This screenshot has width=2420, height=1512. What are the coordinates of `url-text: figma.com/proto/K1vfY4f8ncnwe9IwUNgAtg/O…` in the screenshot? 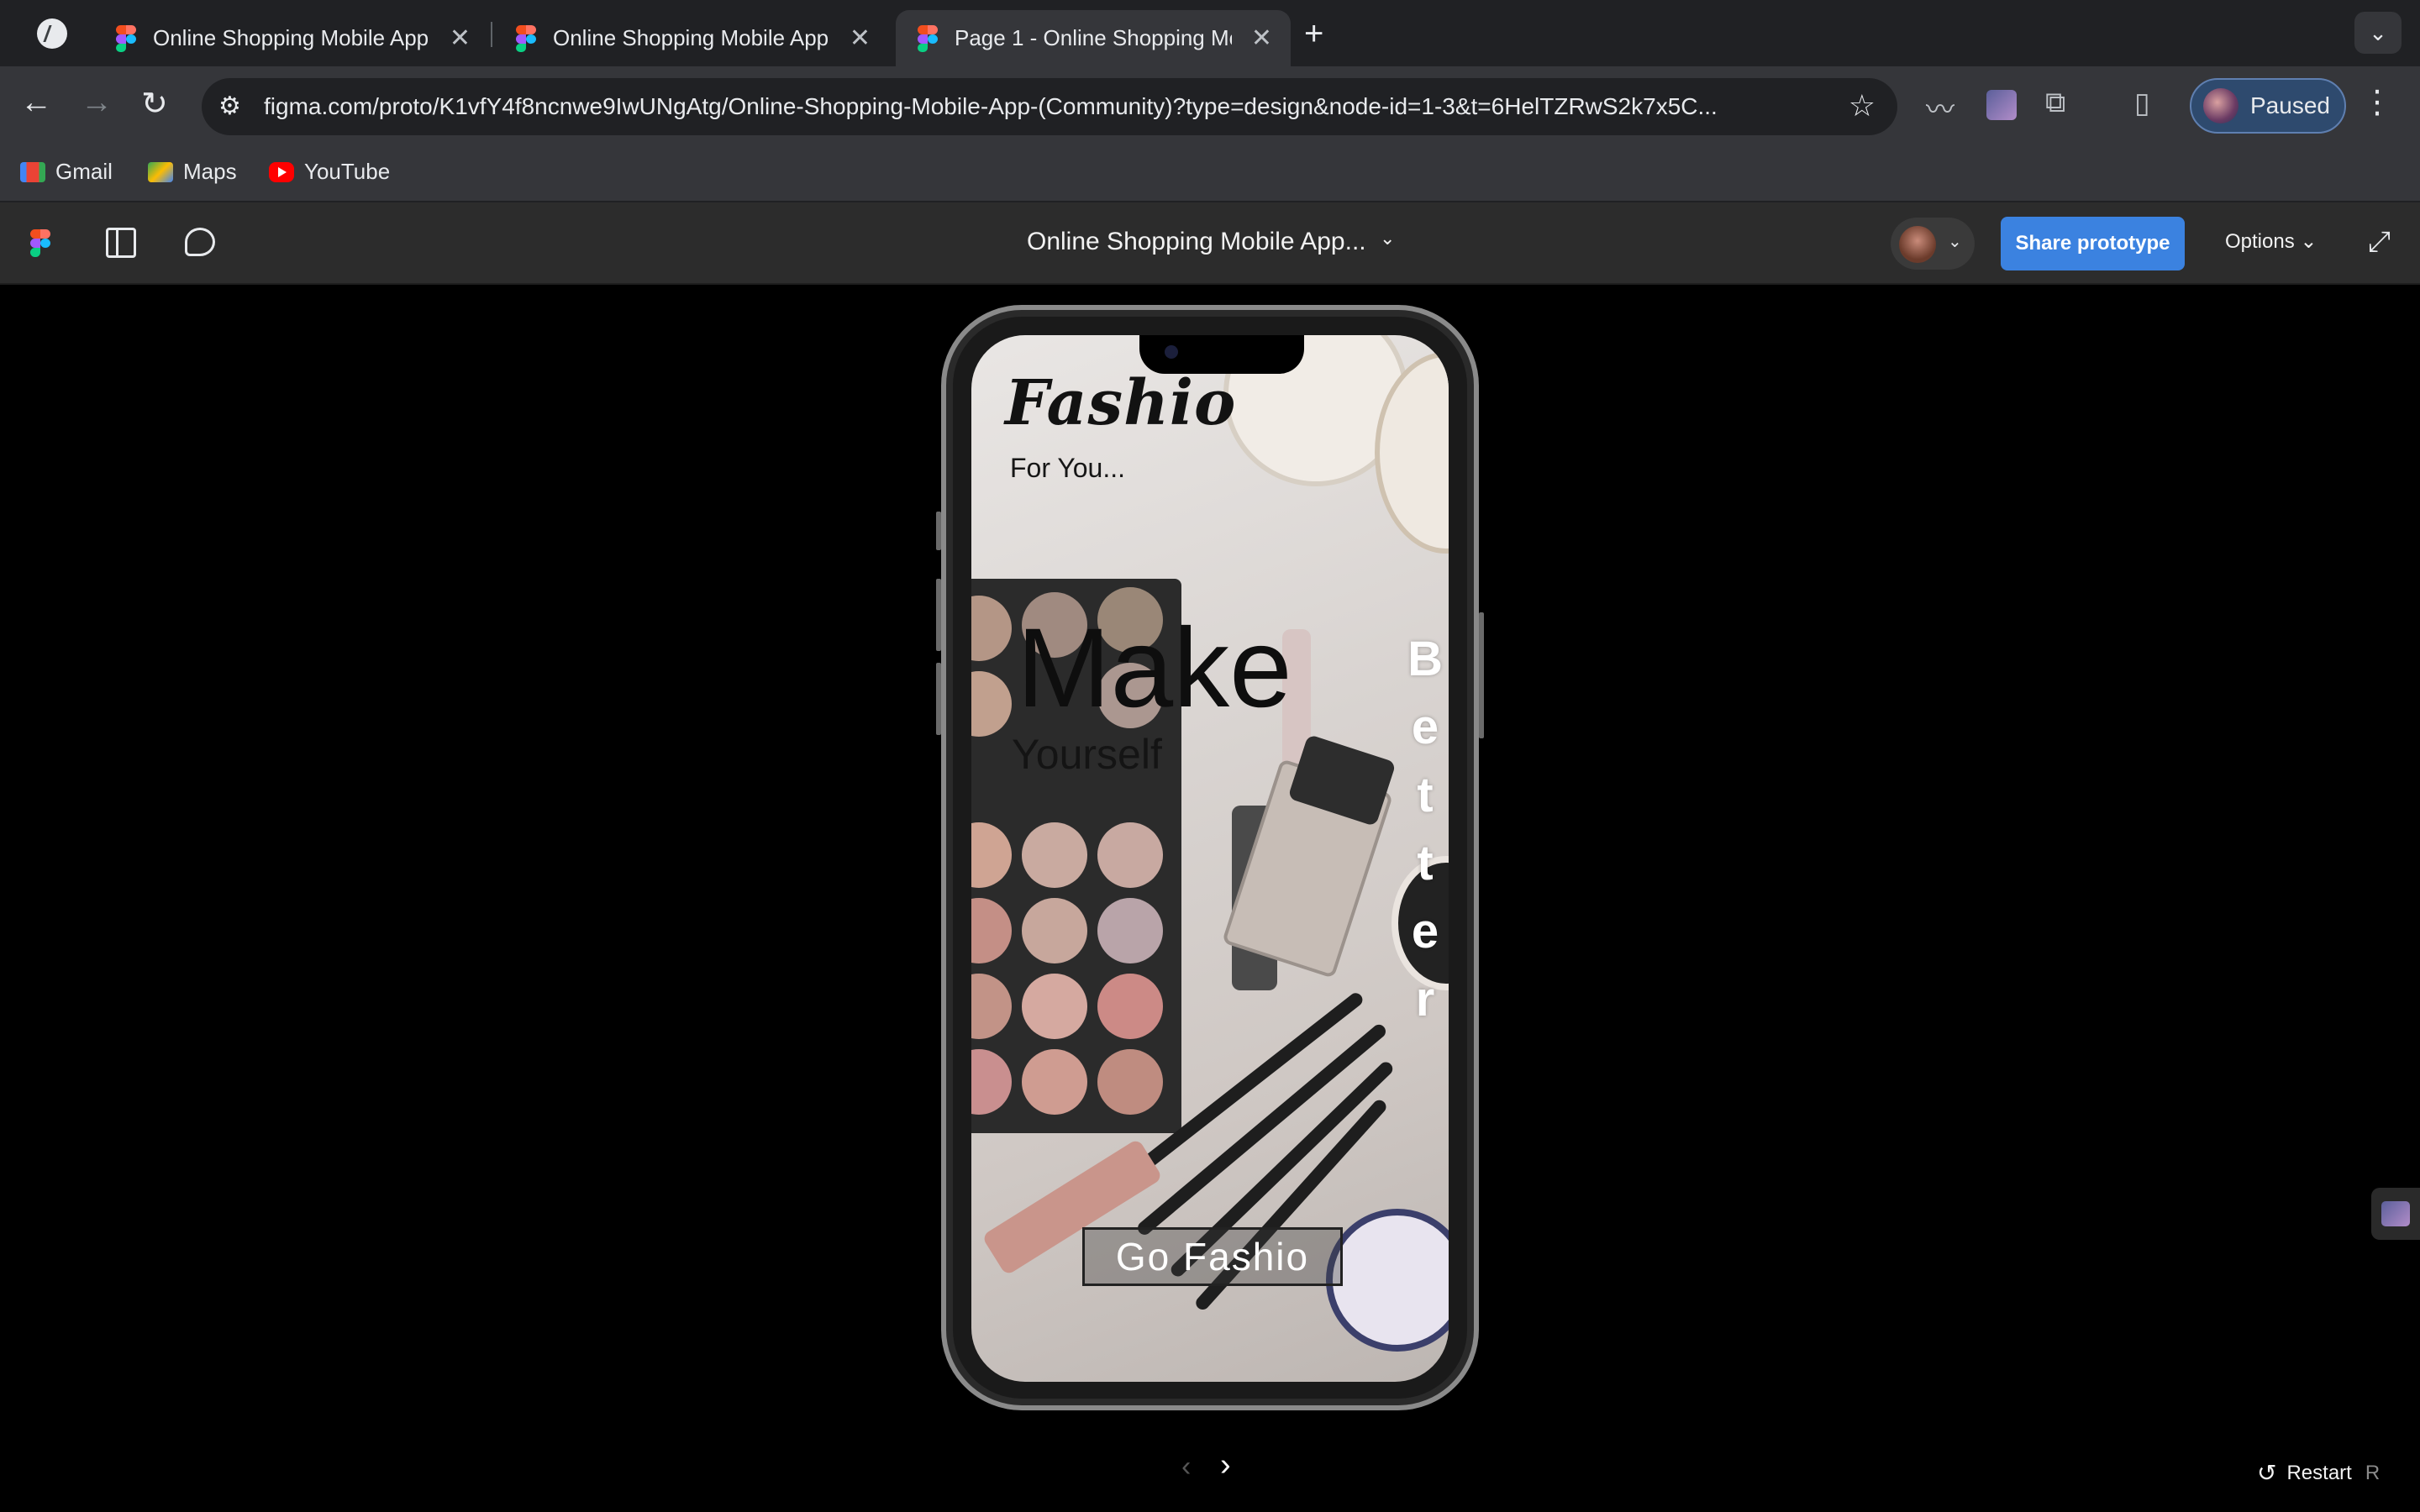 It's located at (991, 106).